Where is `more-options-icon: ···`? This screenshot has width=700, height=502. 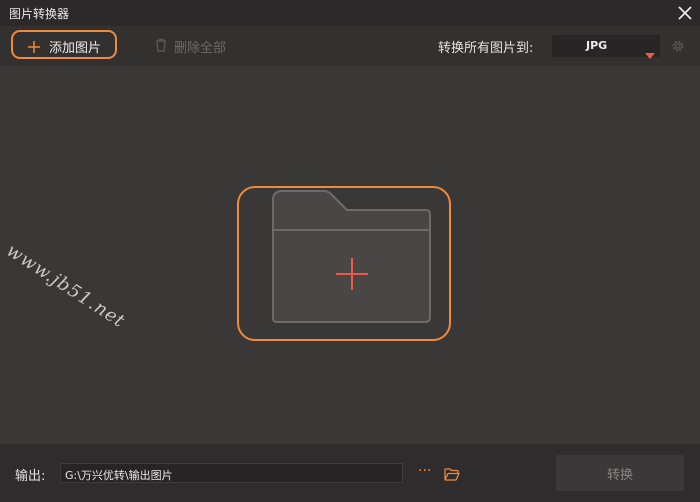
more-options-icon: ··· is located at coordinates (424, 471).